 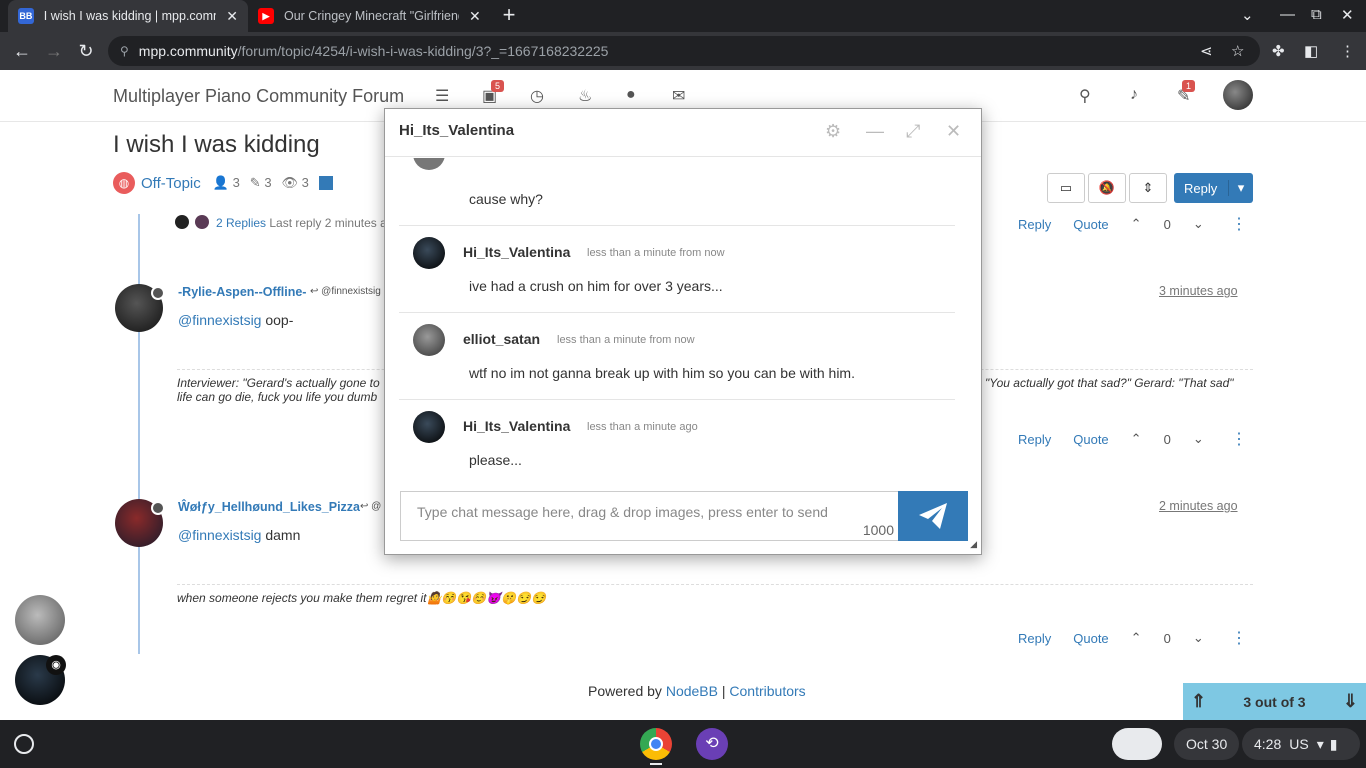 What do you see at coordinates (953, 131) in the screenshot?
I see `close-icon: ✕` at bounding box center [953, 131].